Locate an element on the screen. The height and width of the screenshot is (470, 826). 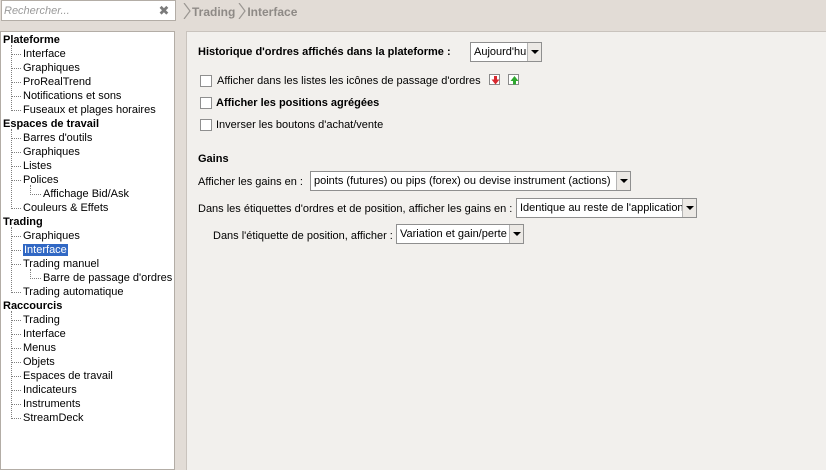
tree-item: Menus is located at coordinates (39, 348).